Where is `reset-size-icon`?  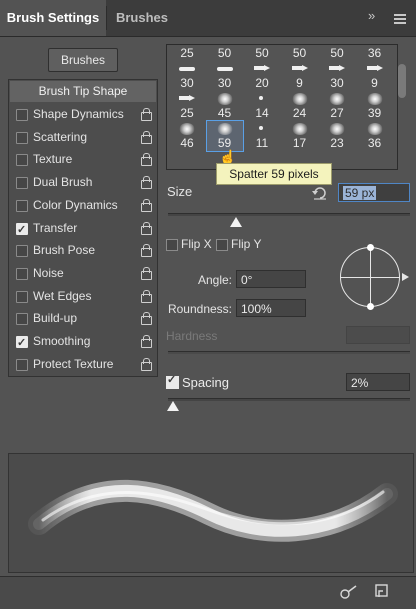 reset-size-icon is located at coordinates (320, 193).